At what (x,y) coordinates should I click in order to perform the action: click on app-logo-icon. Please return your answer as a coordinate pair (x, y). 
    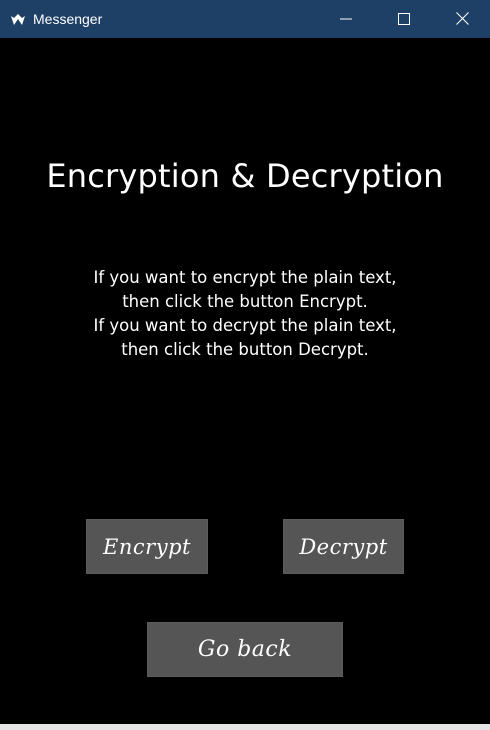
    Looking at the image, I should click on (18, 19).